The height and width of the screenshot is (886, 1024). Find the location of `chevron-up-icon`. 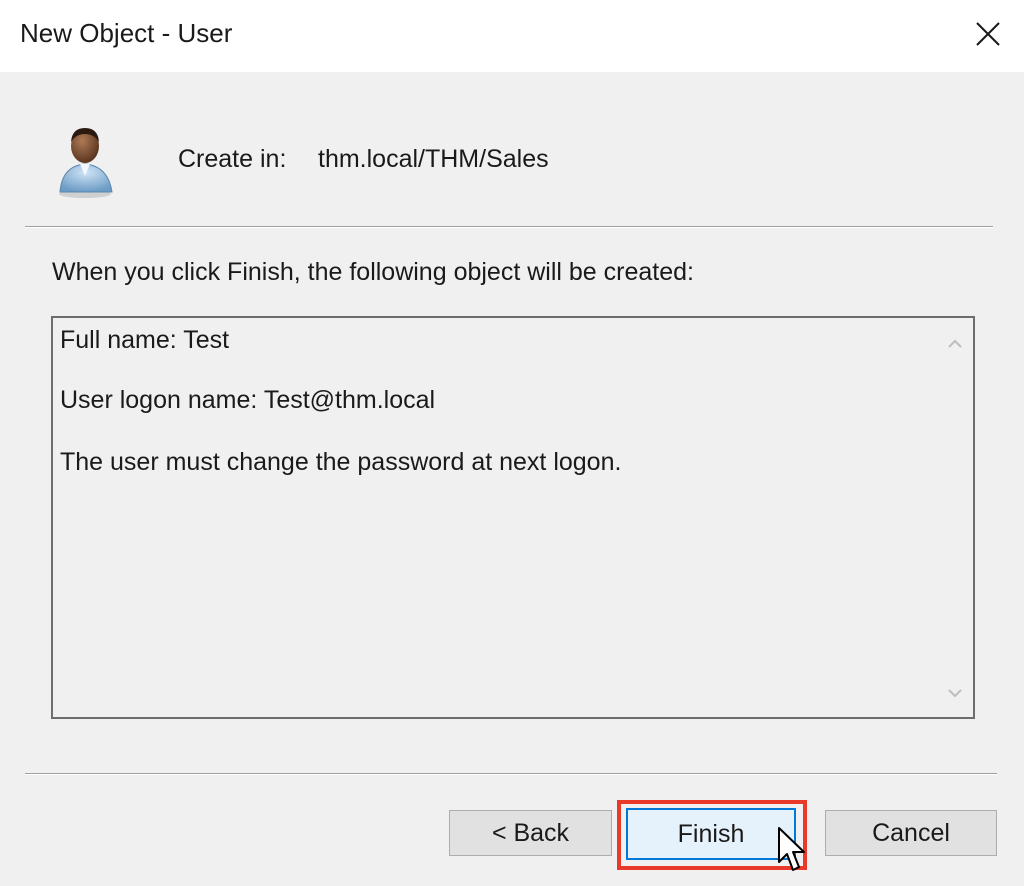

chevron-up-icon is located at coordinates (955, 343).